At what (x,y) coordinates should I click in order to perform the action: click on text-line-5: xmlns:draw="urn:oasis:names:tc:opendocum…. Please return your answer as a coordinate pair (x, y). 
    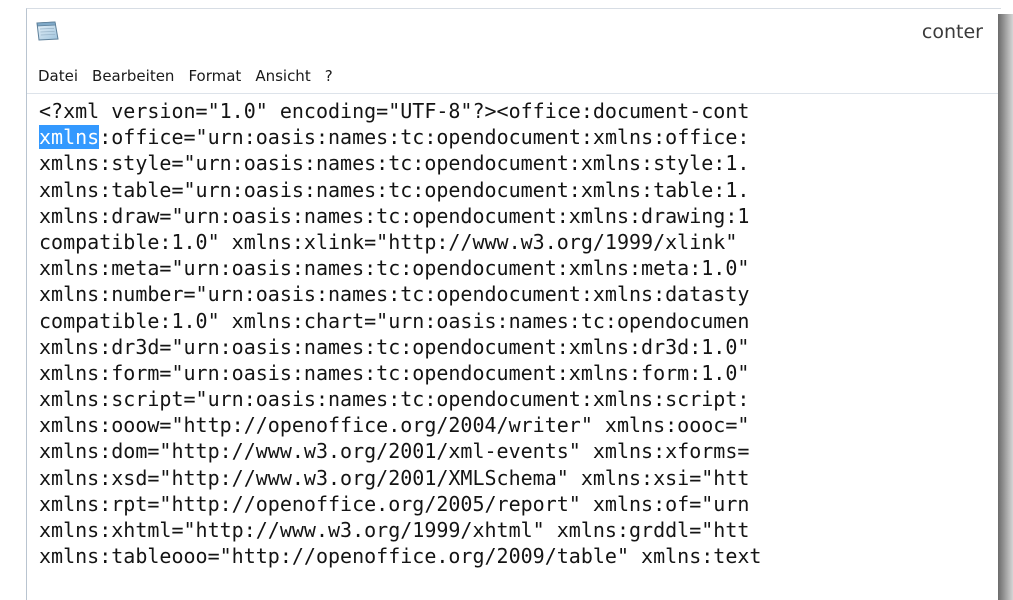
    Looking at the image, I should click on (394, 215).